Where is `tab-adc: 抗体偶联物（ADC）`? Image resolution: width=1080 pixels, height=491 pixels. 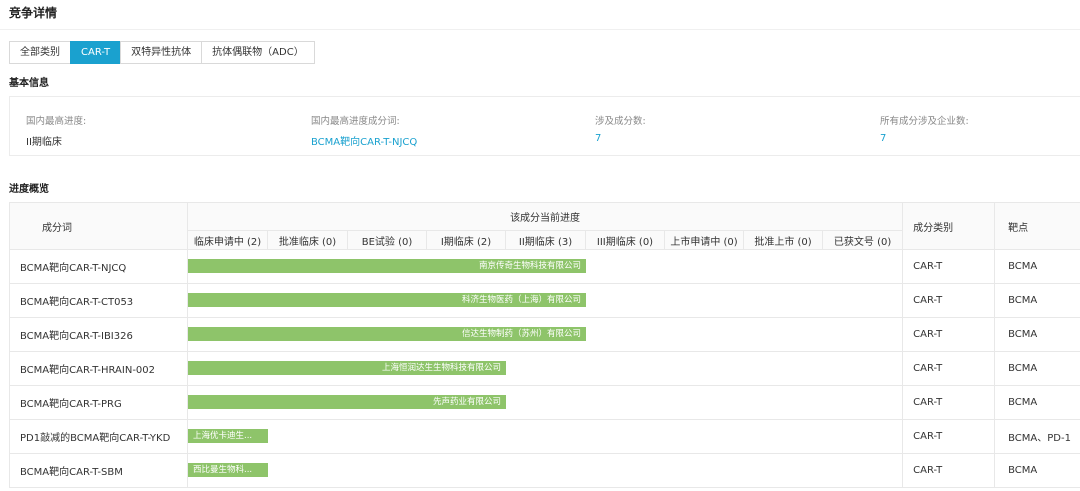
tab-adc: 抗体偶联物（ADC） is located at coordinates (258, 52).